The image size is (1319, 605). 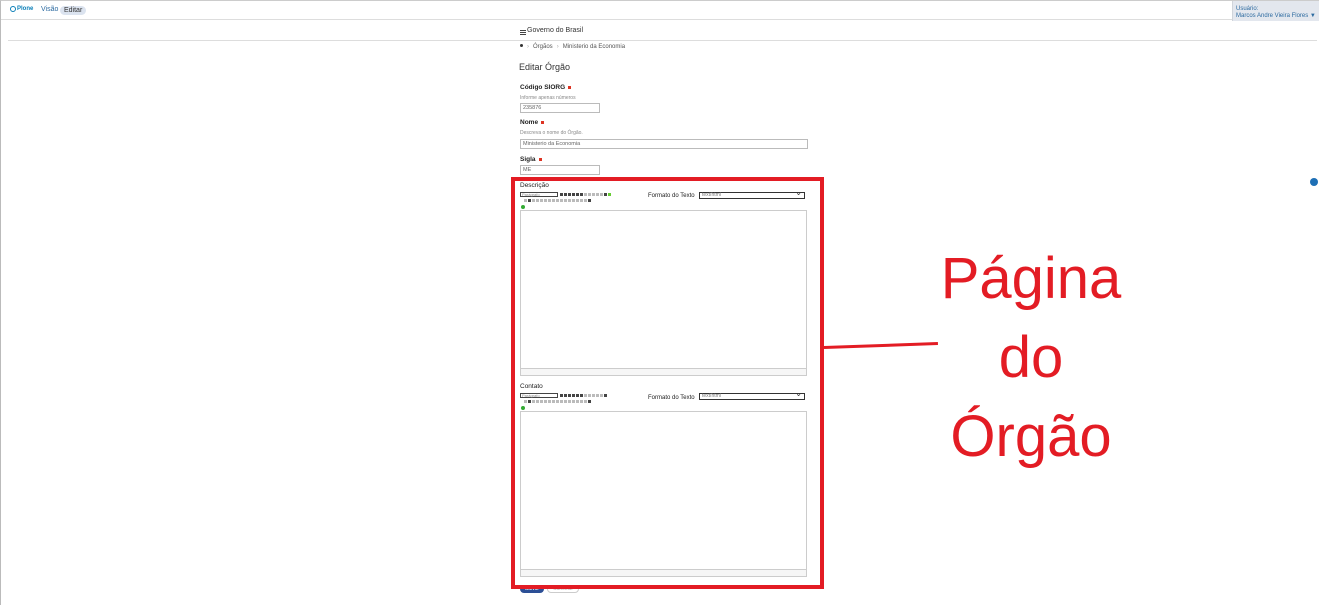 I want to click on nome-input: Ministerio da Economia, so click(x=664, y=144).